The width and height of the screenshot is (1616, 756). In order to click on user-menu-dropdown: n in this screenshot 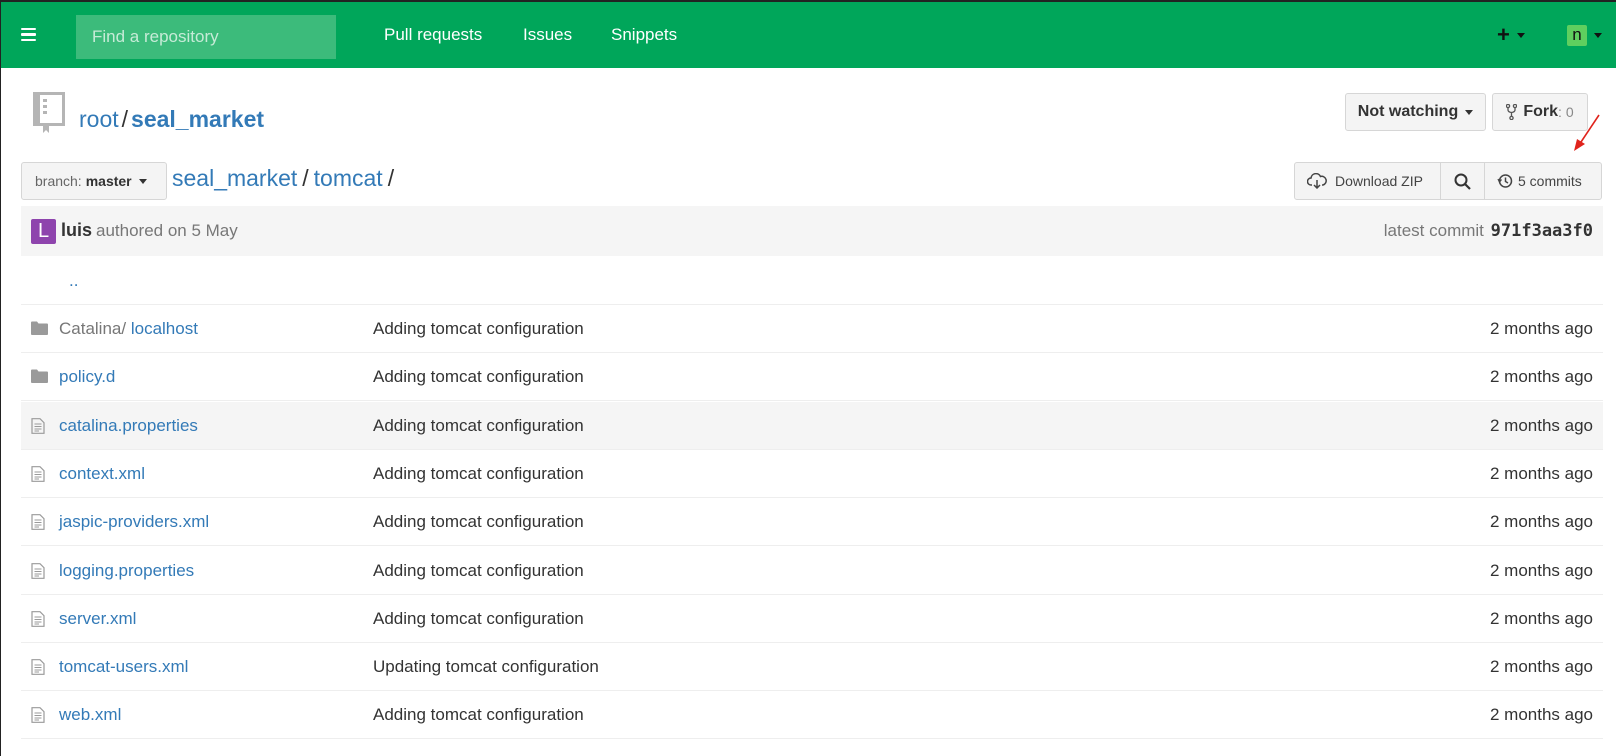, I will do `click(1584, 35)`.